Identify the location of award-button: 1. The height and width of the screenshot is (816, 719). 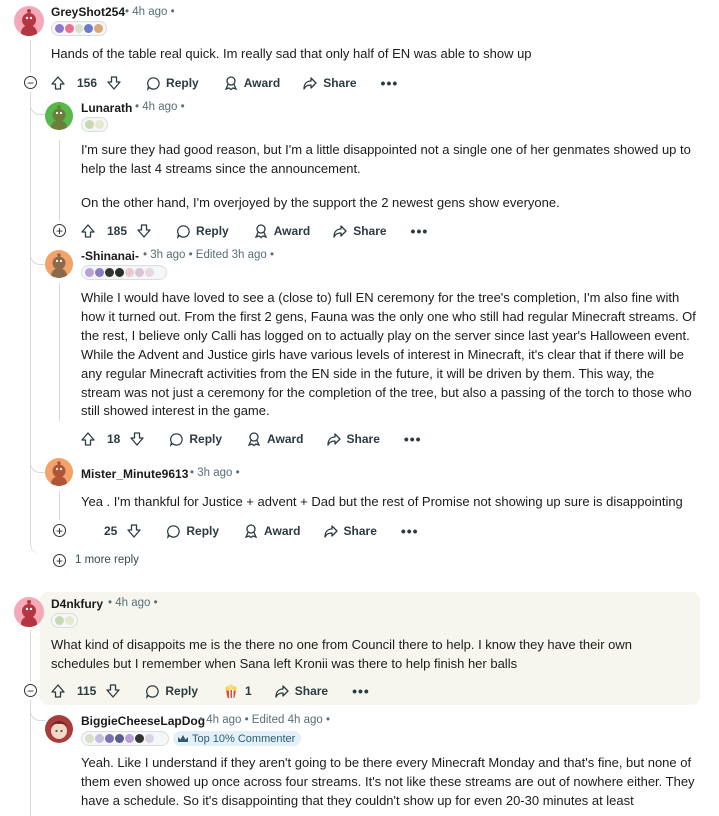
(237, 691).